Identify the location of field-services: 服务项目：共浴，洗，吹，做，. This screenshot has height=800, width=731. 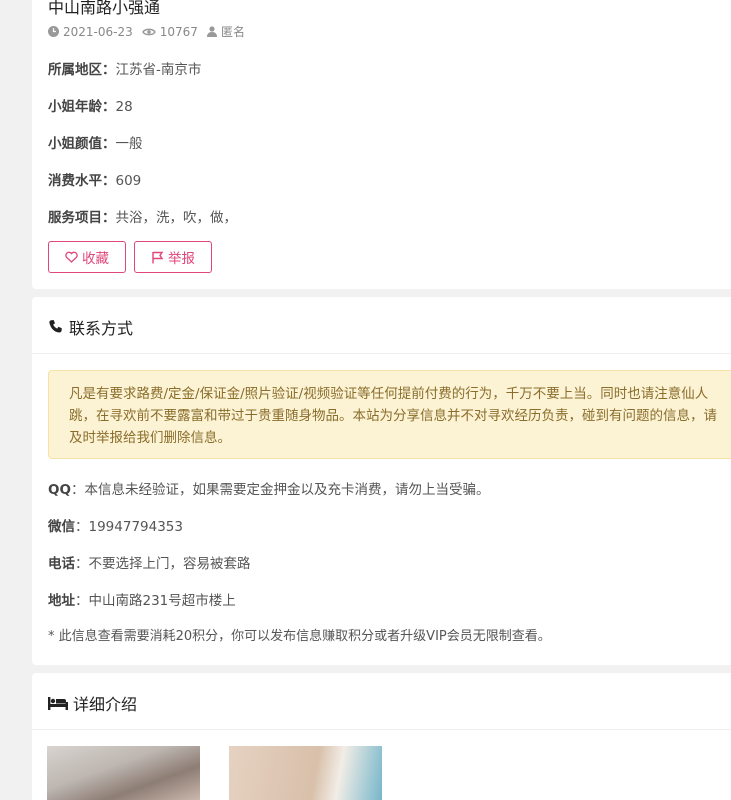
(142, 218).